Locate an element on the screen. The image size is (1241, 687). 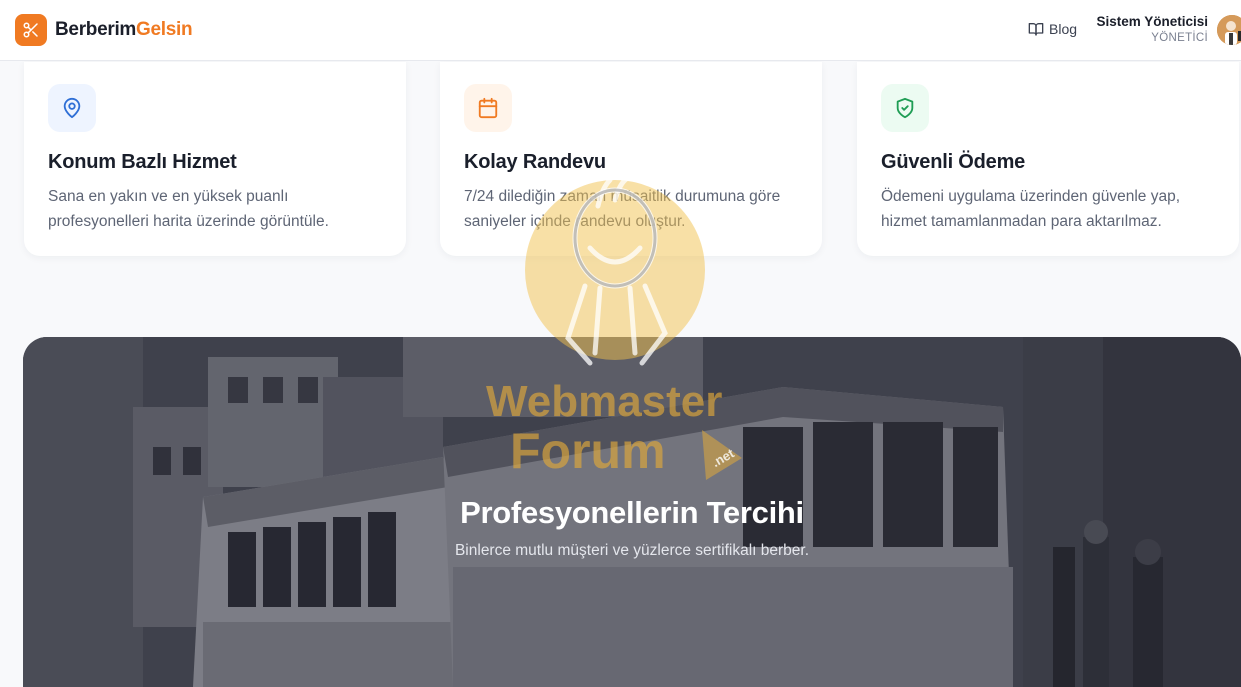
brand-name: BerberimGelsin is located at coordinates (124, 30).